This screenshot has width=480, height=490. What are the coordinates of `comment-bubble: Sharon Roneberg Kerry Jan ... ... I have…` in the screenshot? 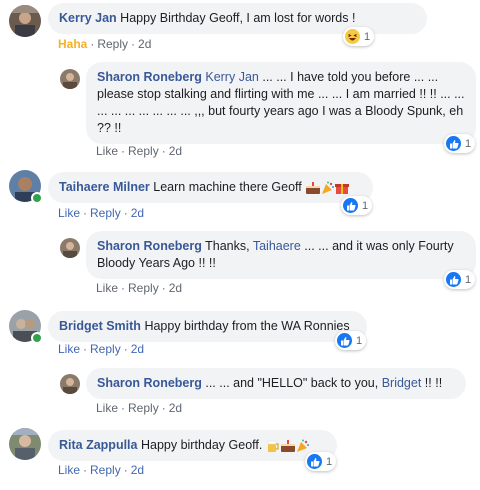 It's located at (281, 103).